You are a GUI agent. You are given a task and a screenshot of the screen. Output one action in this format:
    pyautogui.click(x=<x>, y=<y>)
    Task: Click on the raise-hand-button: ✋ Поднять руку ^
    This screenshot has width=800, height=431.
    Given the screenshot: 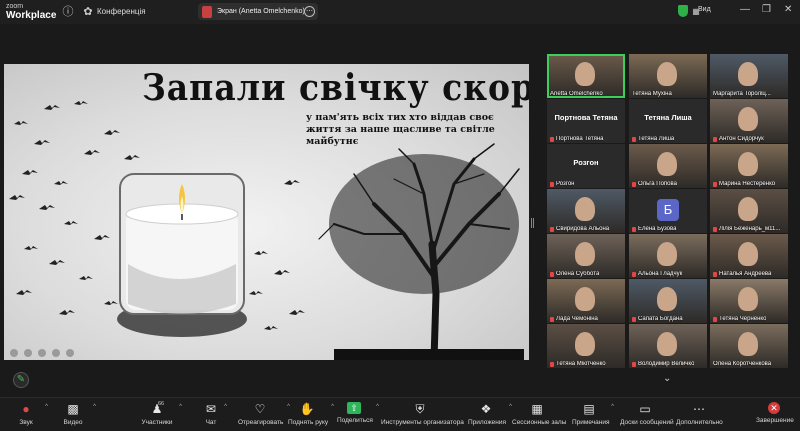 What is the action you would take?
    pyautogui.click(x=311, y=414)
    